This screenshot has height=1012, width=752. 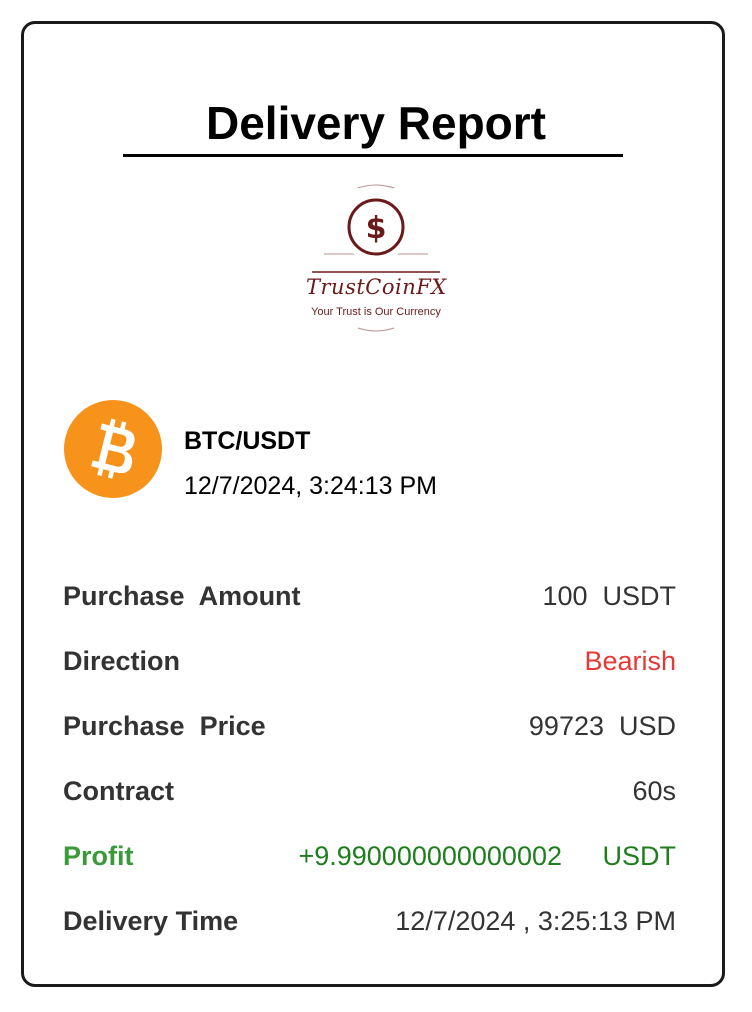 I want to click on contract-value: 60s, so click(x=654, y=791).